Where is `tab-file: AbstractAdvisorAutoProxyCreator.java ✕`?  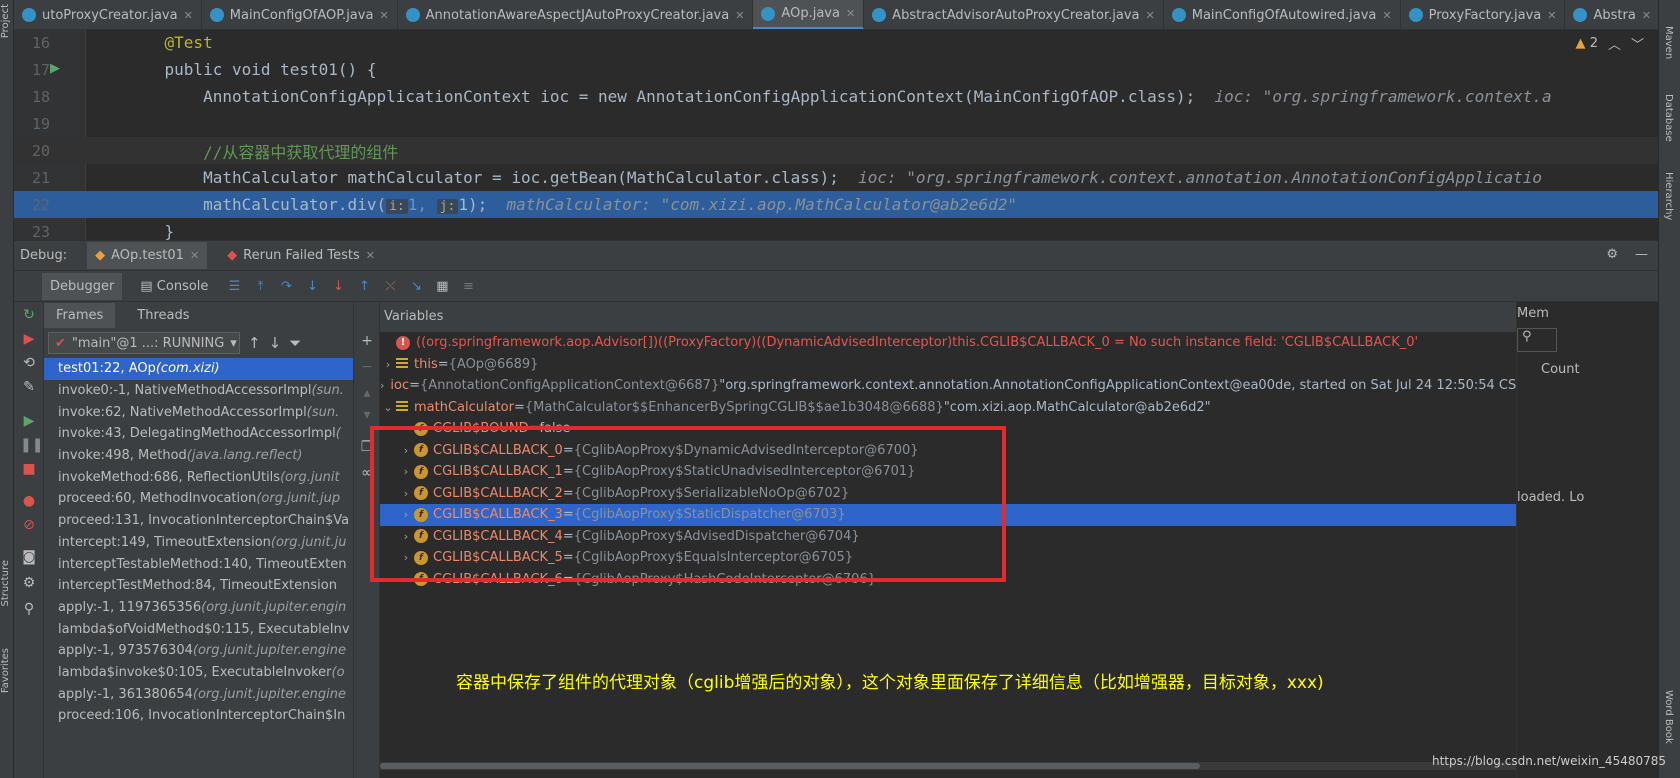 tab-file: AbstractAdvisorAutoProxyCreator.java ✕ is located at coordinates (1014, 14).